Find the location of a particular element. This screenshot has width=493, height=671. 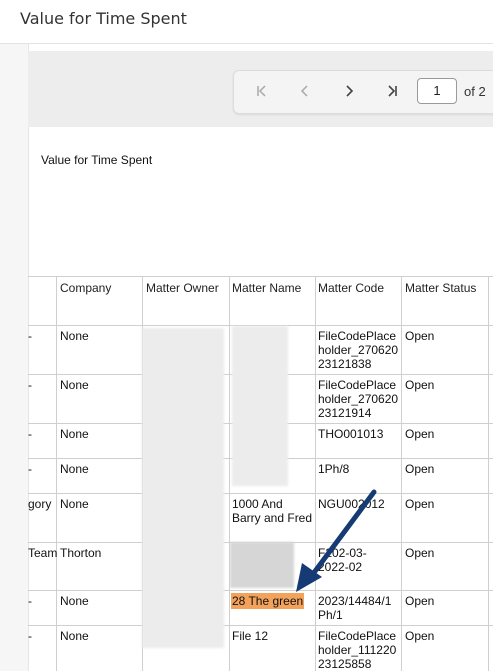

page-count-label: of 2 is located at coordinates (475, 91).